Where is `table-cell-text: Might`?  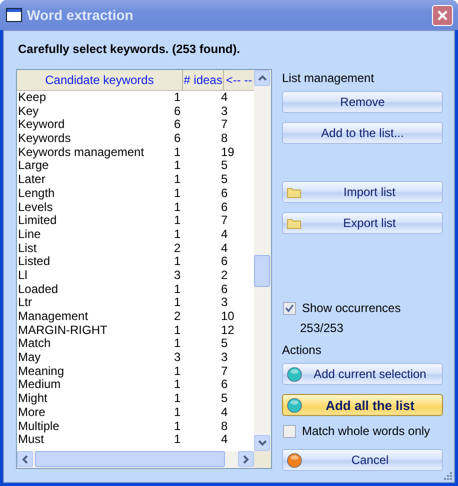
table-cell-text: Might is located at coordinates (32, 399).